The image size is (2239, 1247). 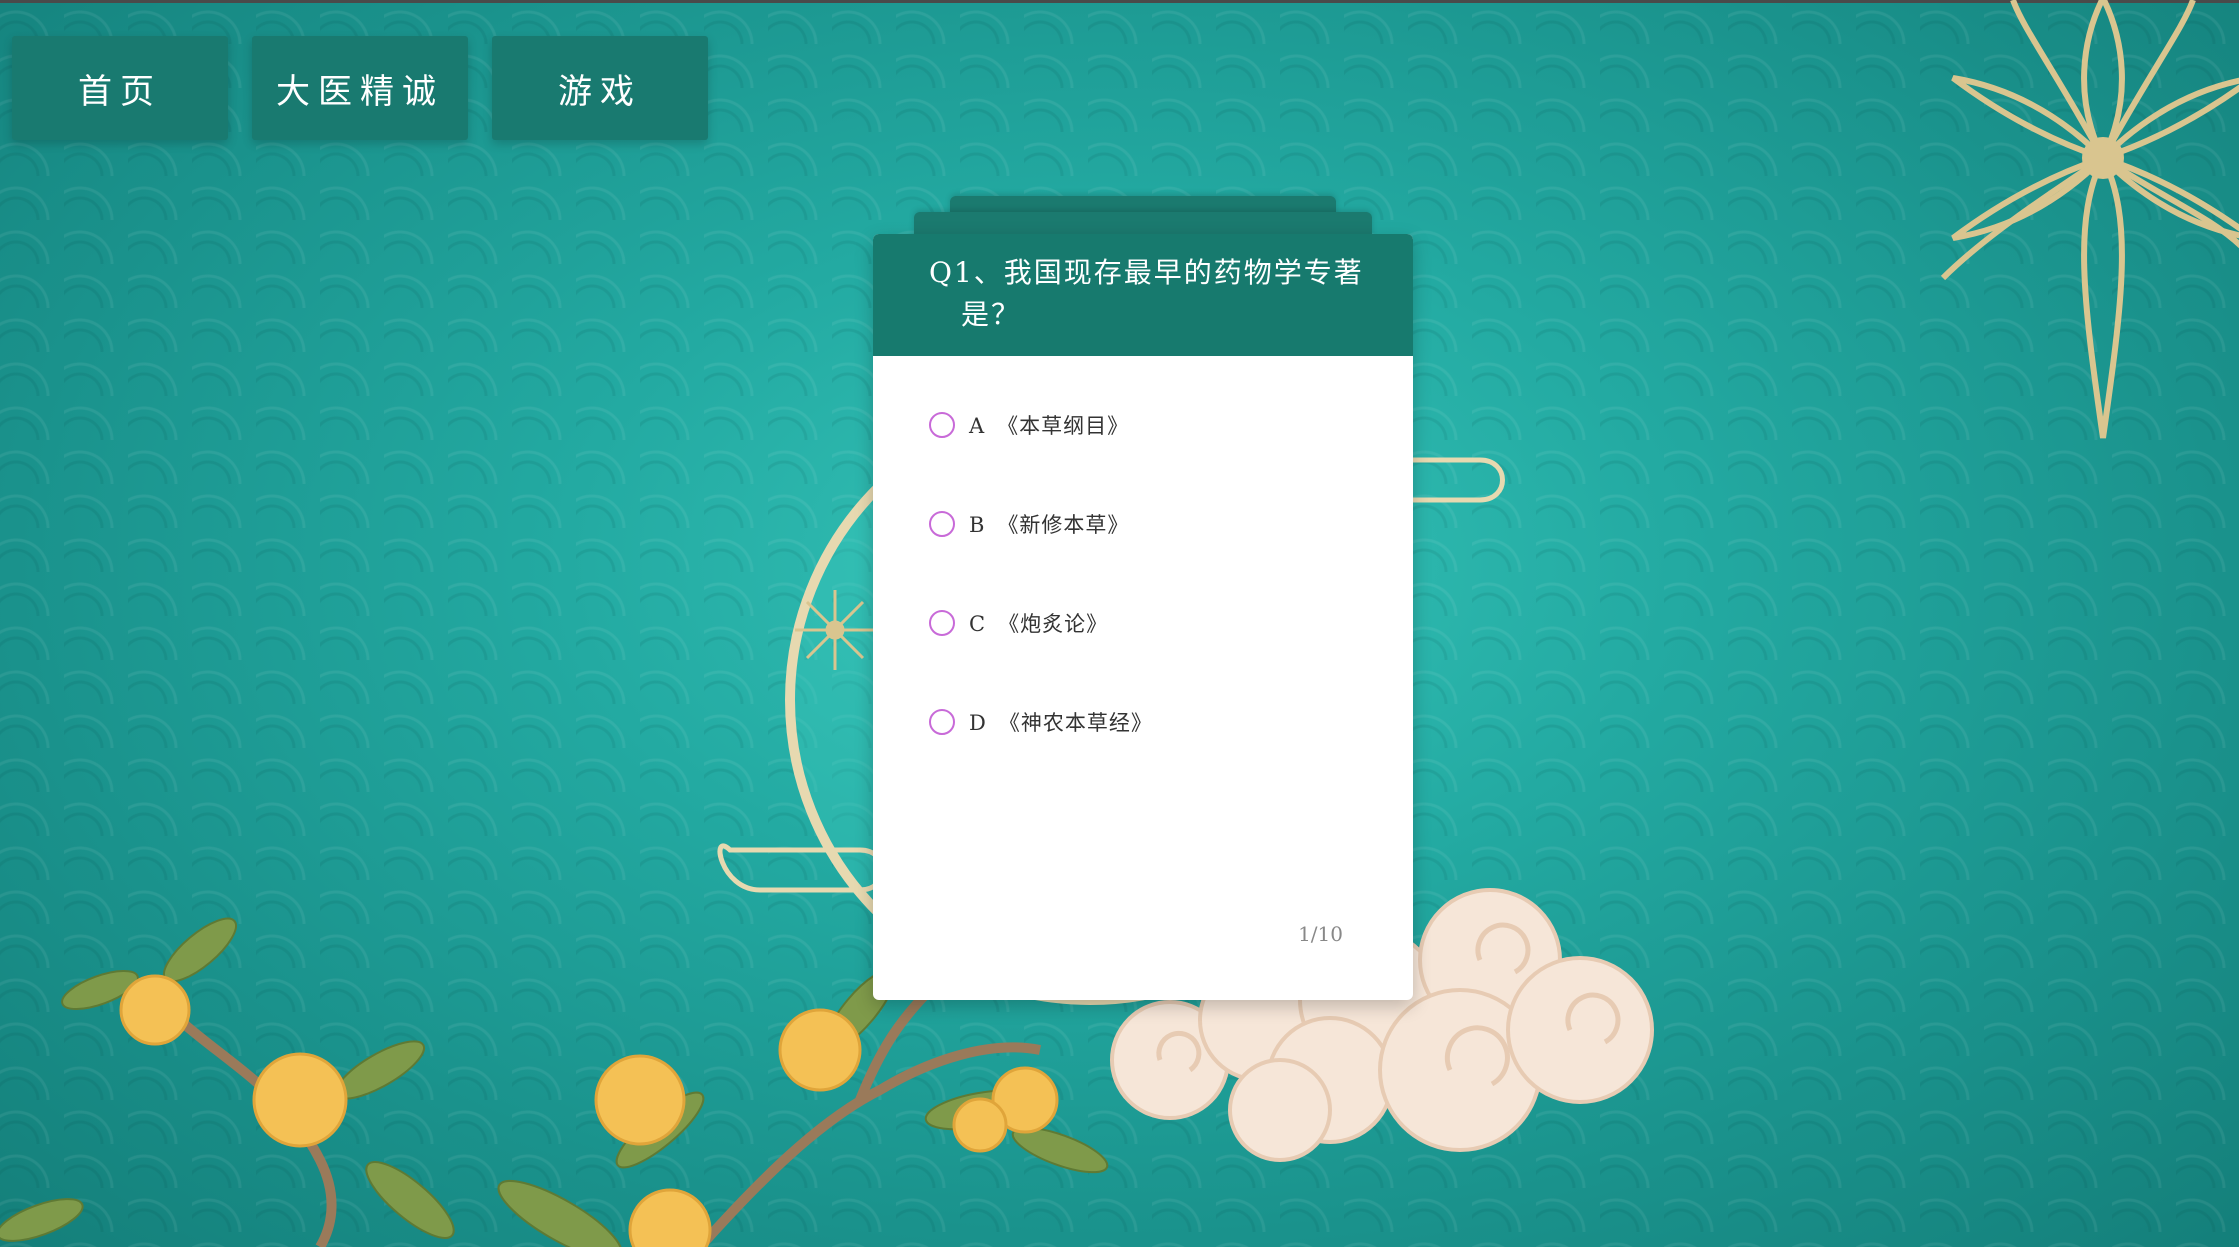 What do you see at coordinates (1146, 272) in the screenshot?
I see `question-text-line1: Q1、我国现存最早的药物学专著` at bounding box center [1146, 272].